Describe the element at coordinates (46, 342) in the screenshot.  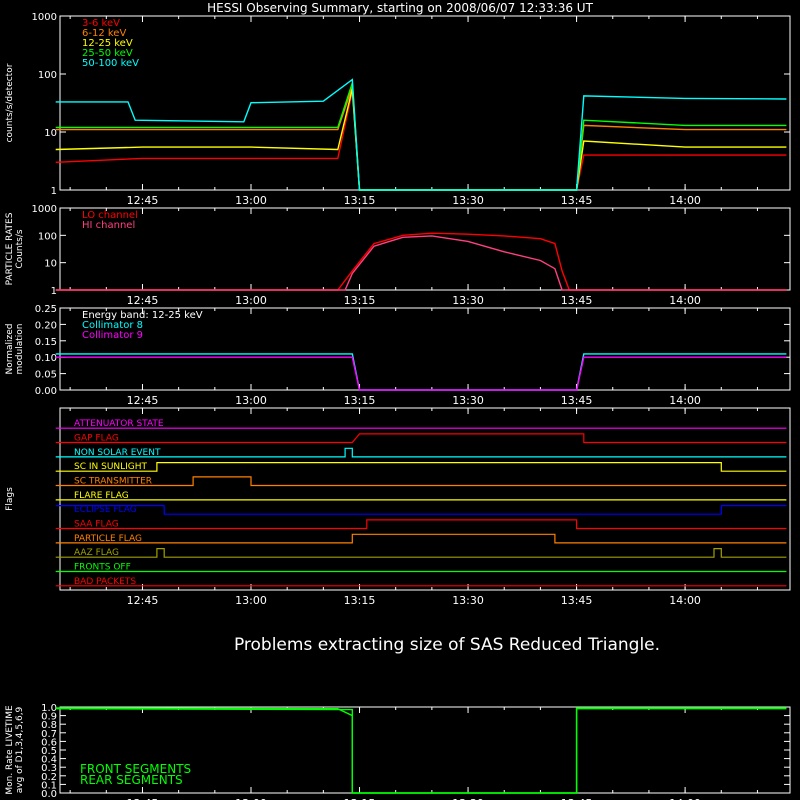
I see `y-tick-label: 0.15` at that location.